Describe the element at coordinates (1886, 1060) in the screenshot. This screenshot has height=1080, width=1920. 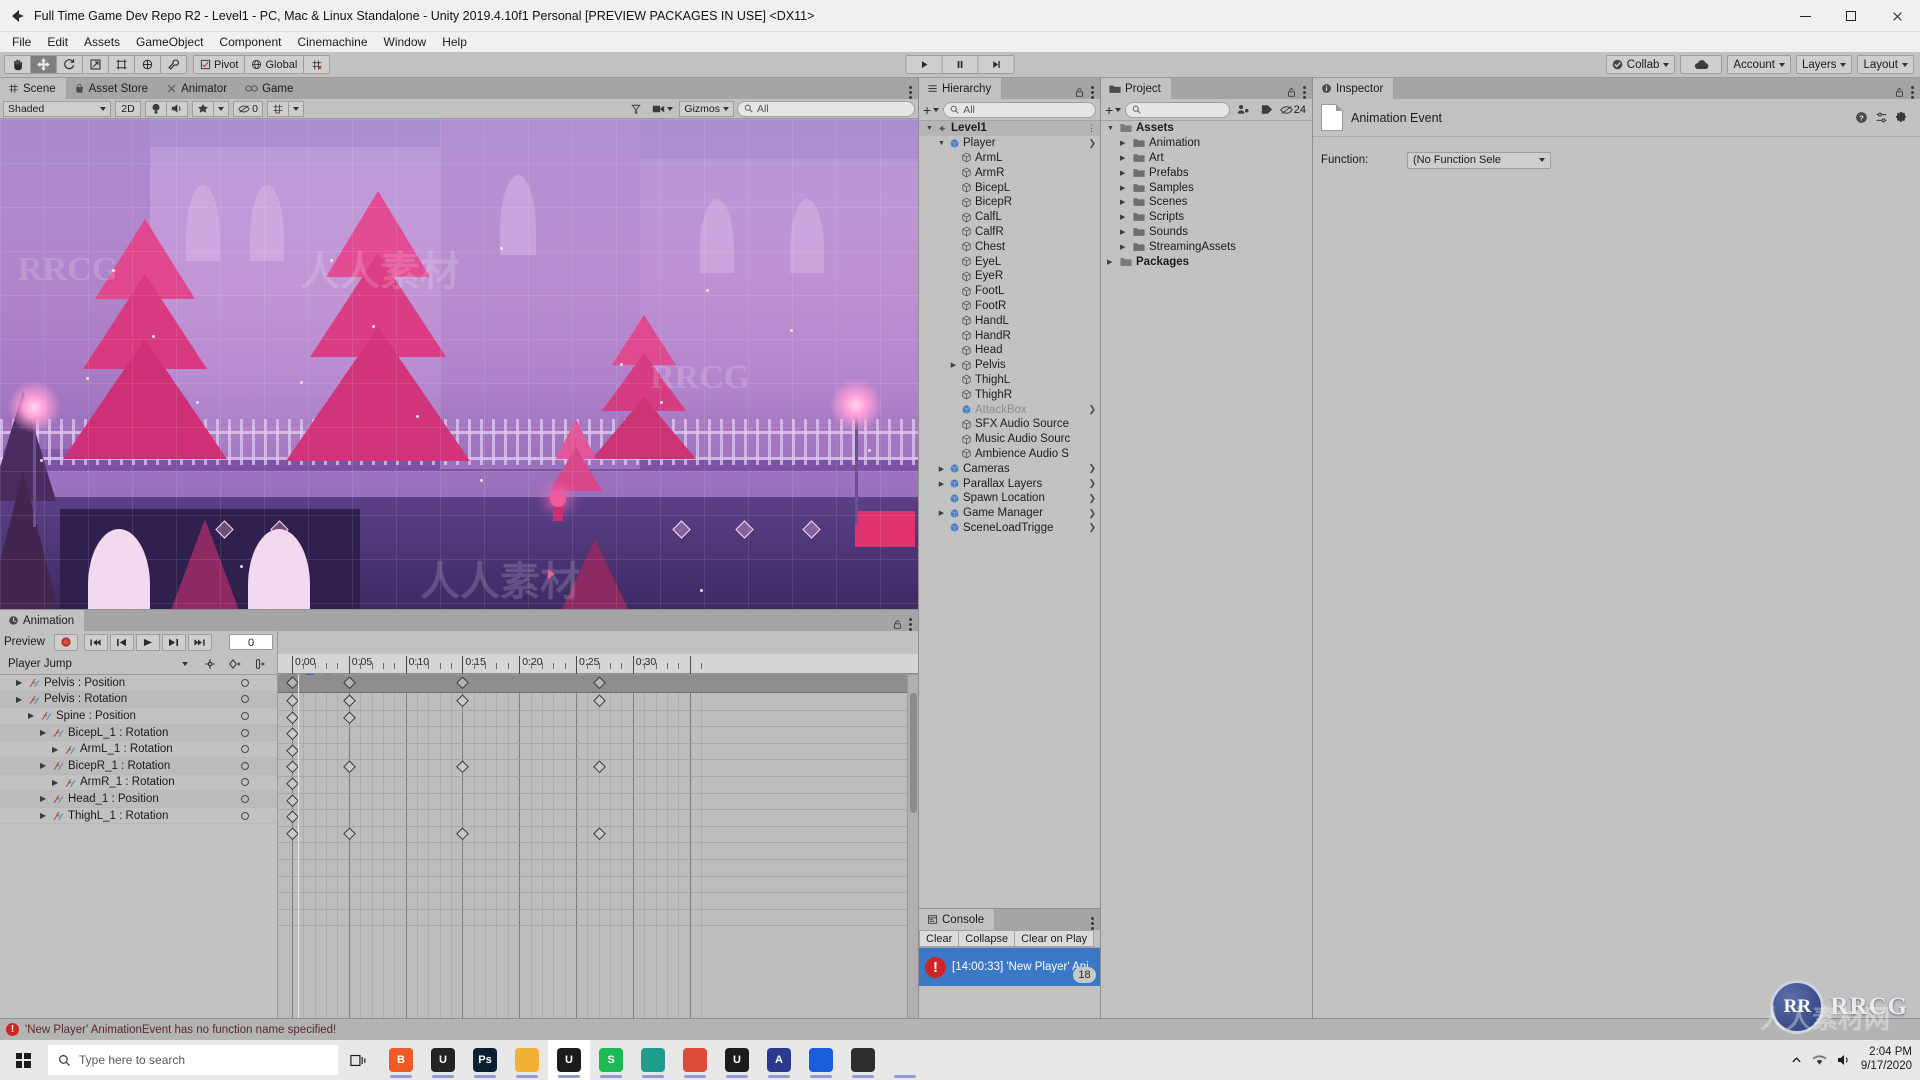
I see `taskbar-clock: 2:04 PM 9/17/2020` at that location.